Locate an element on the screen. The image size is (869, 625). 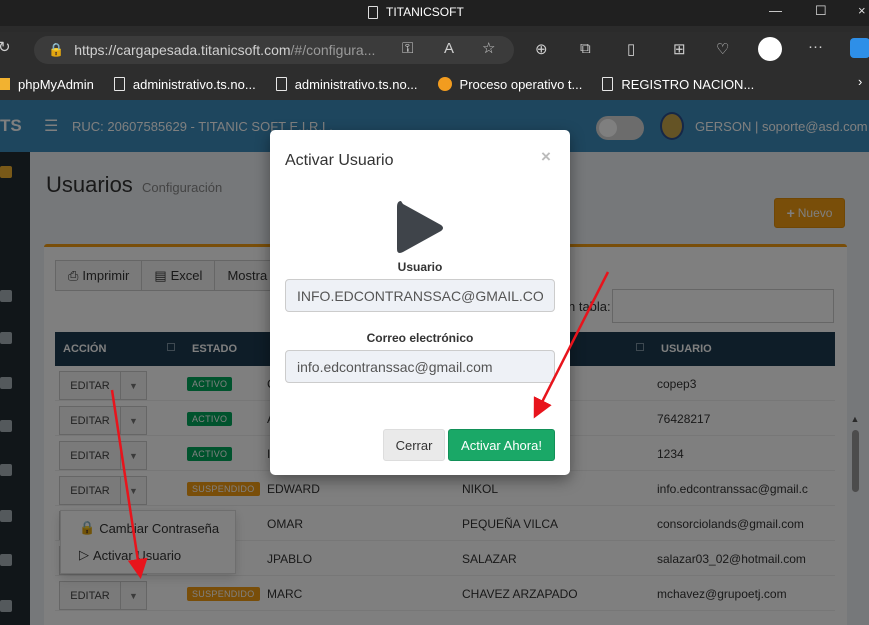
read-aloud-icon: A is located at coordinates (449, 48).